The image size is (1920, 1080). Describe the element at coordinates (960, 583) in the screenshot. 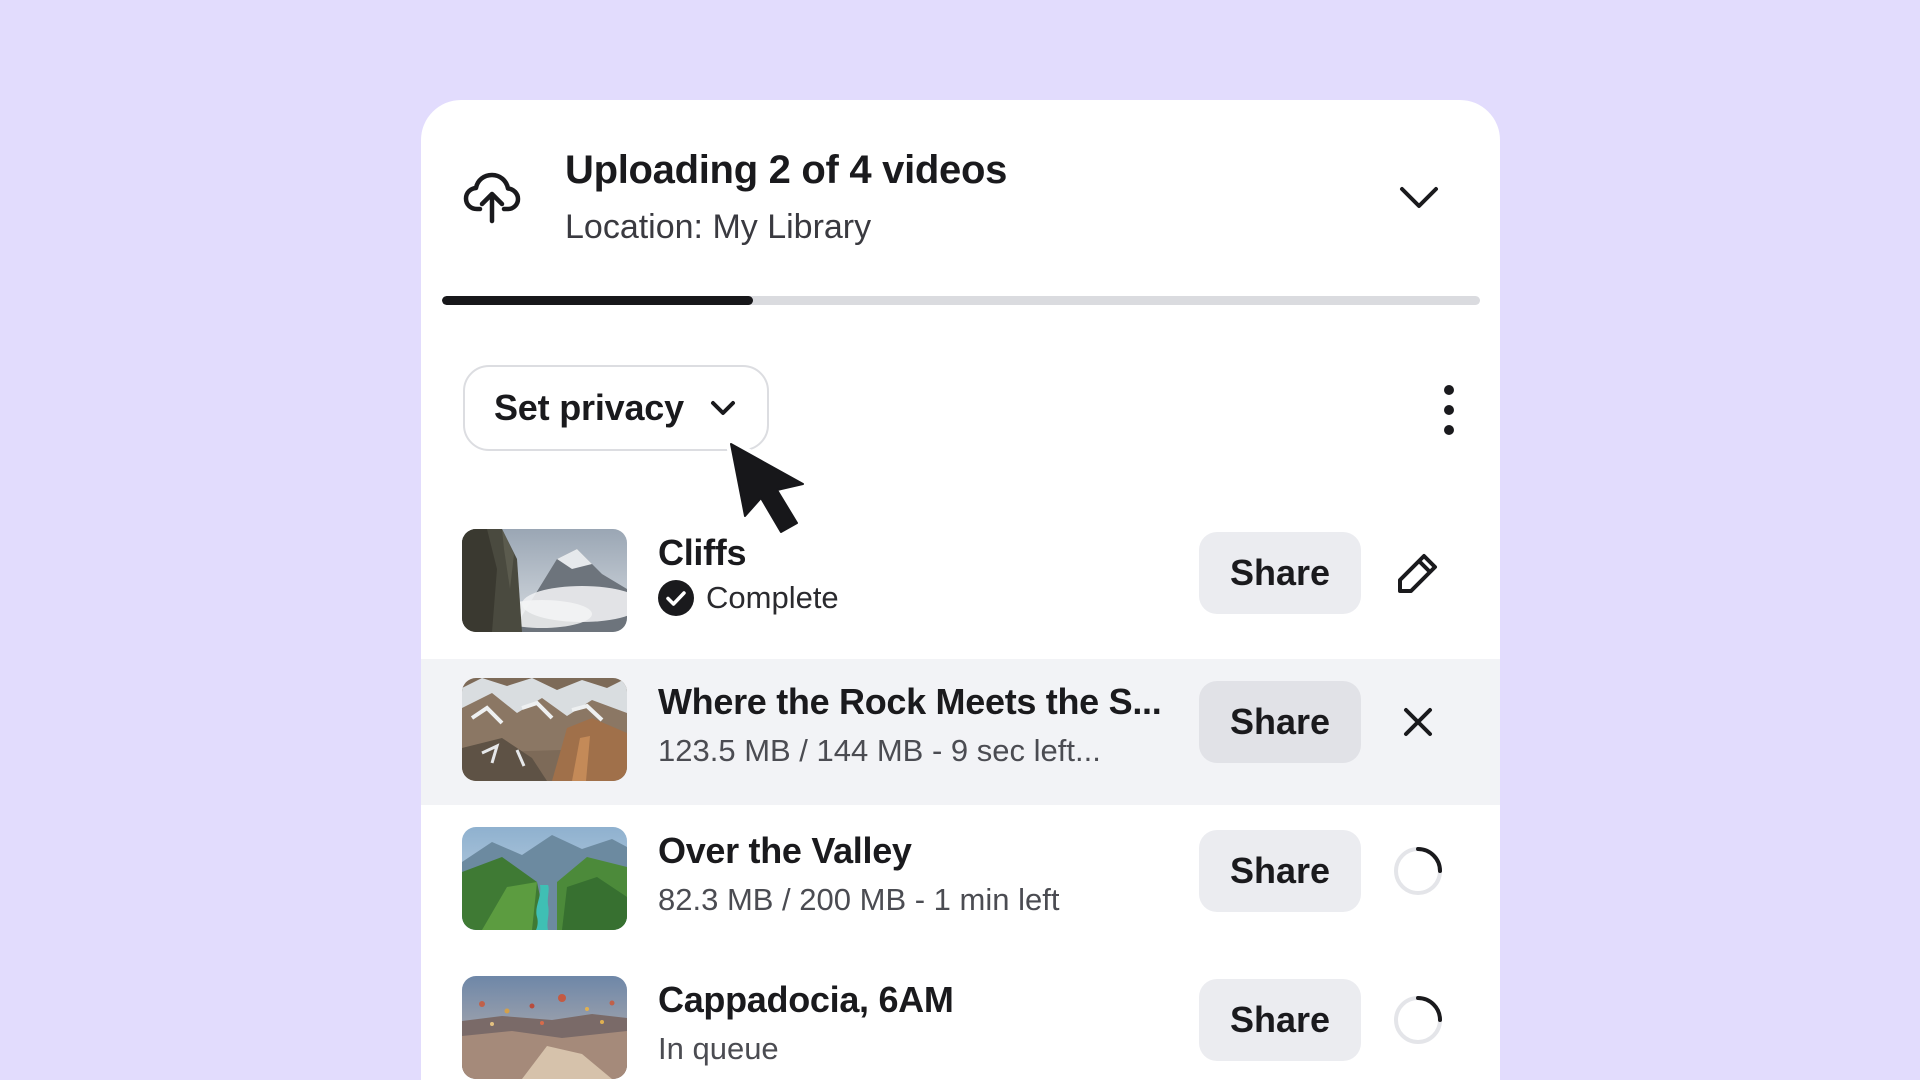

I see `video-row: Cliffs Complete Share` at that location.